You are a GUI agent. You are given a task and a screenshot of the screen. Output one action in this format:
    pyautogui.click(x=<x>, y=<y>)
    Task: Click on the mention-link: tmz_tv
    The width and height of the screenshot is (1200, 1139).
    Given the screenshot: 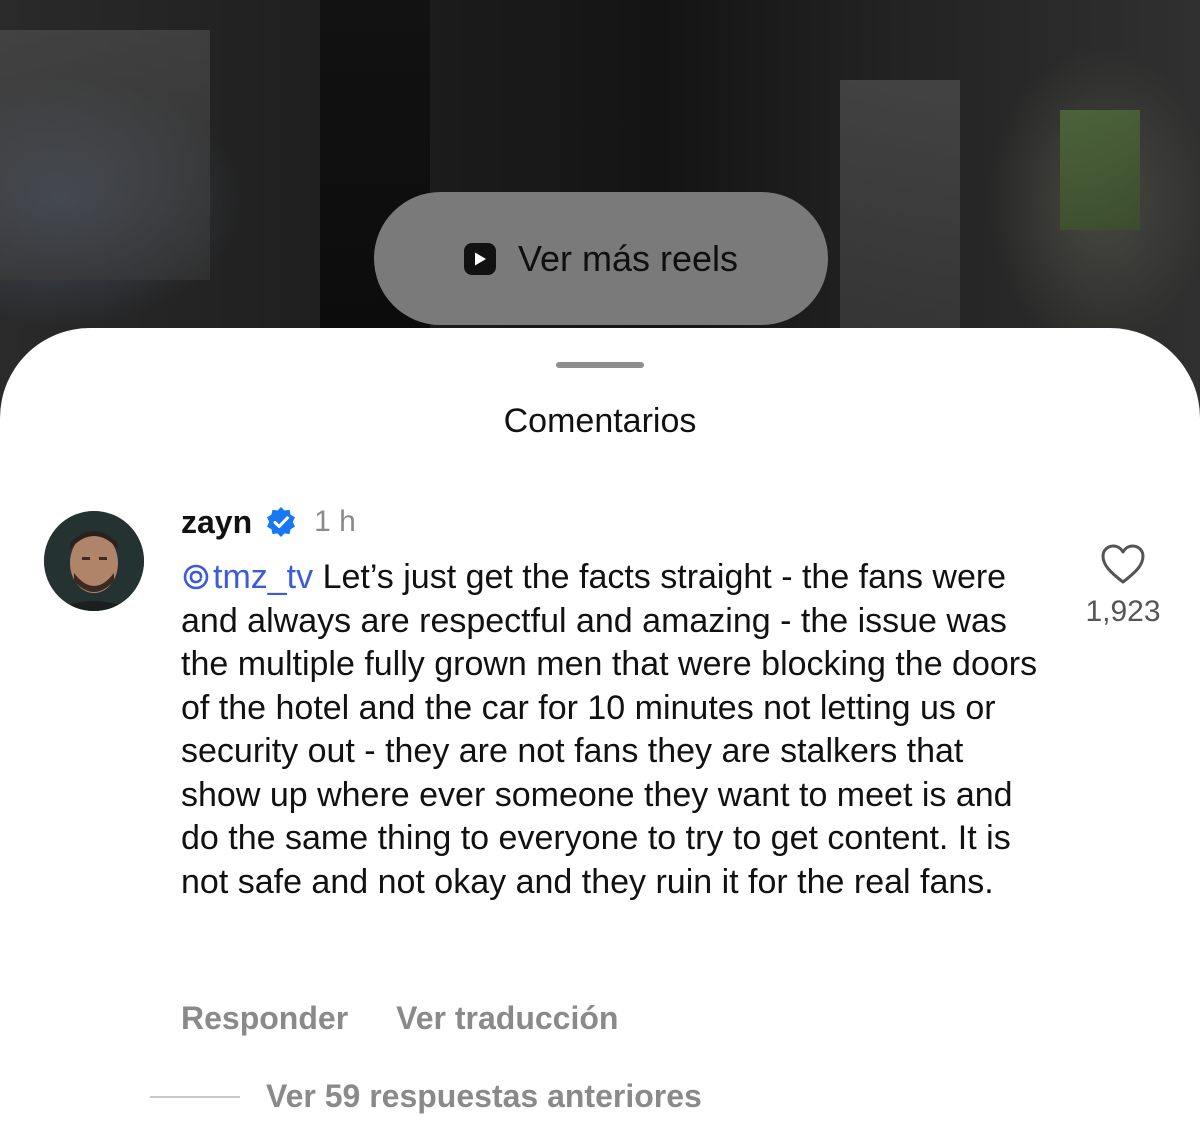 What is the action you would take?
    pyautogui.click(x=247, y=577)
    